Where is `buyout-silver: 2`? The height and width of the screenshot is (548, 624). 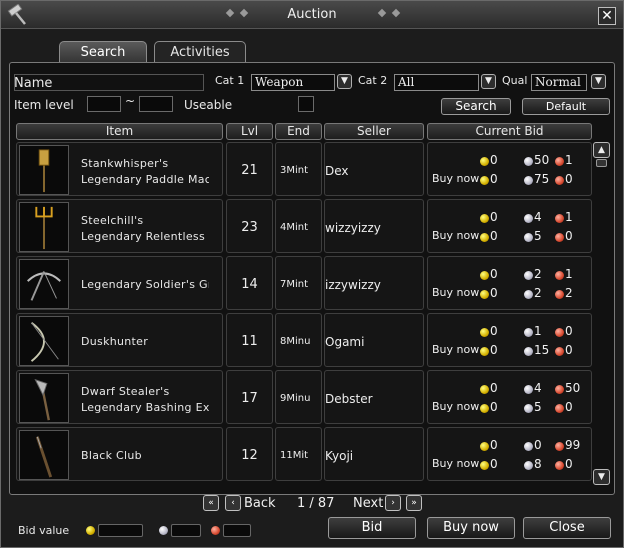
buyout-silver: 2 is located at coordinates (538, 293).